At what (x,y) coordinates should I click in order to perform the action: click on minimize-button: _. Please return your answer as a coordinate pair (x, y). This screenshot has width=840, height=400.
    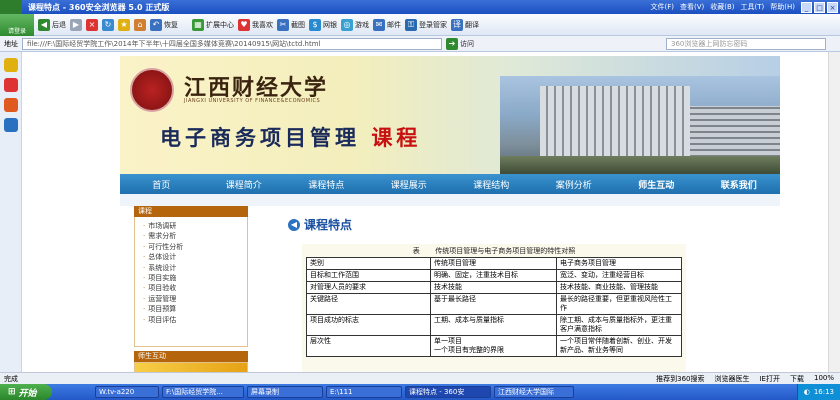
    Looking at the image, I should click on (806, 7).